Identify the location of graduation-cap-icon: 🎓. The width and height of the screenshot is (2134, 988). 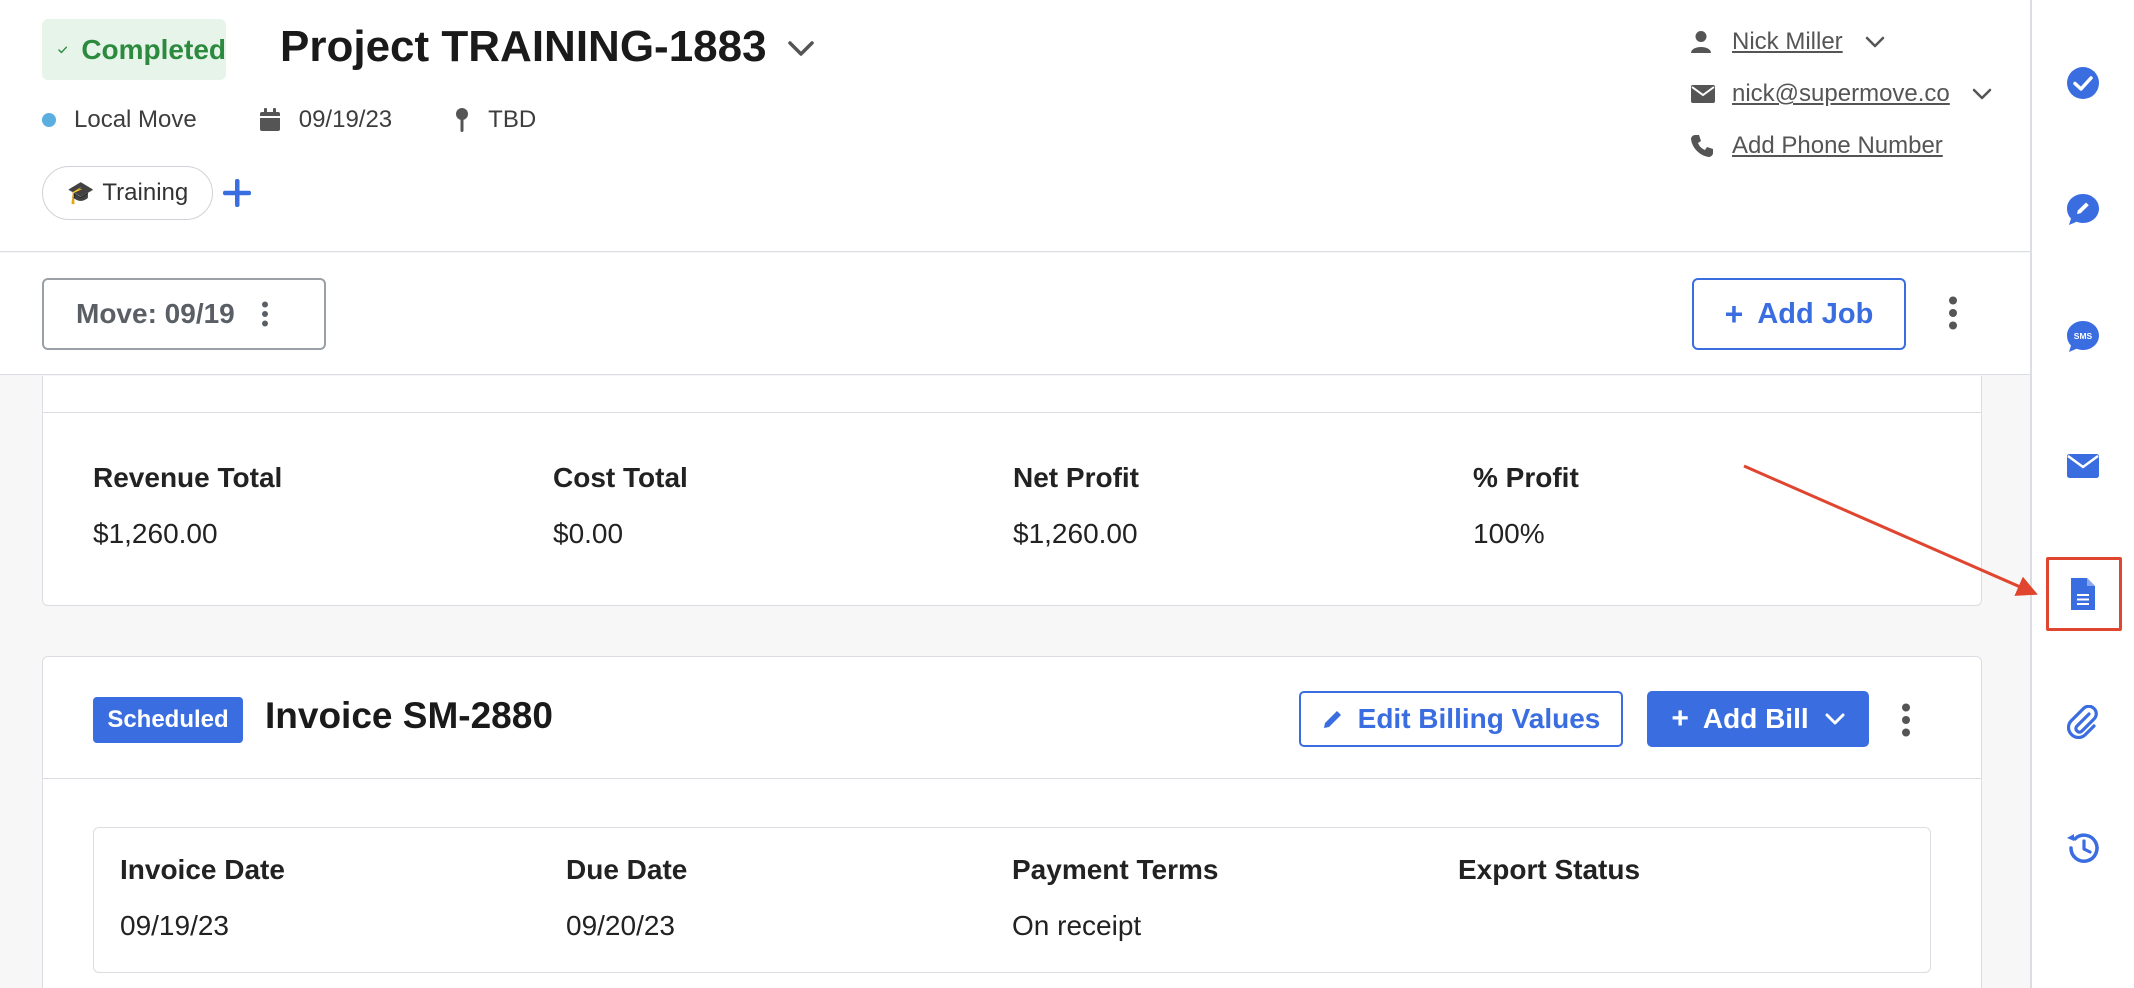
(81, 192).